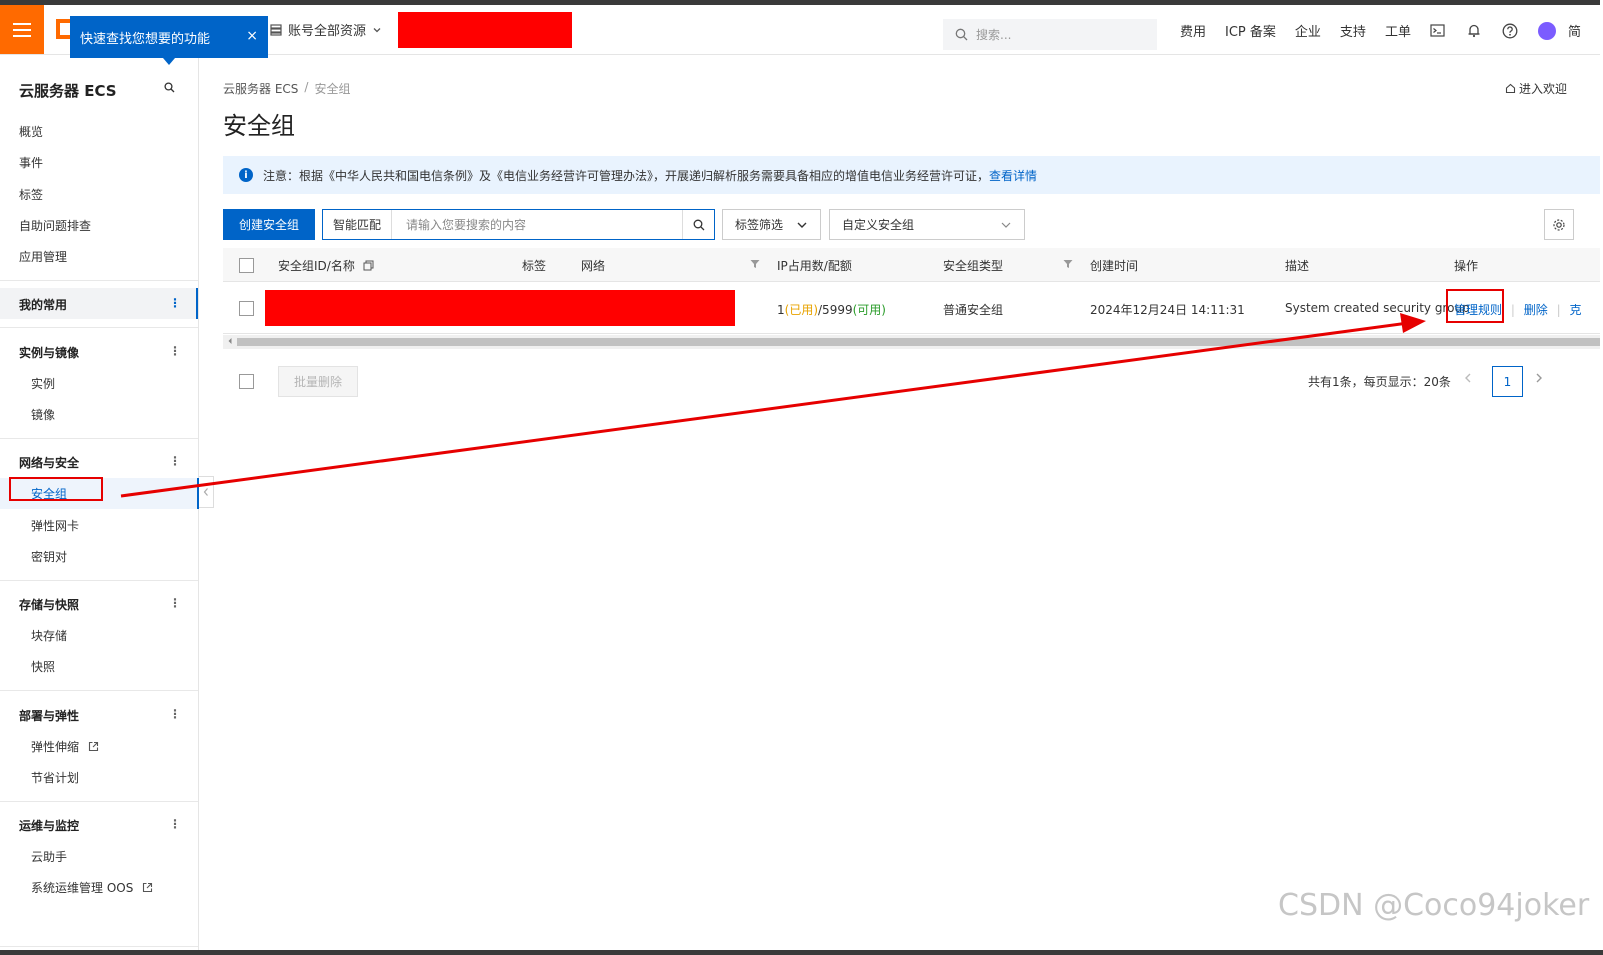 The image size is (1603, 955). Describe the element at coordinates (1193, 30) in the screenshot. I see `top-link-billing: 费用` at that location.